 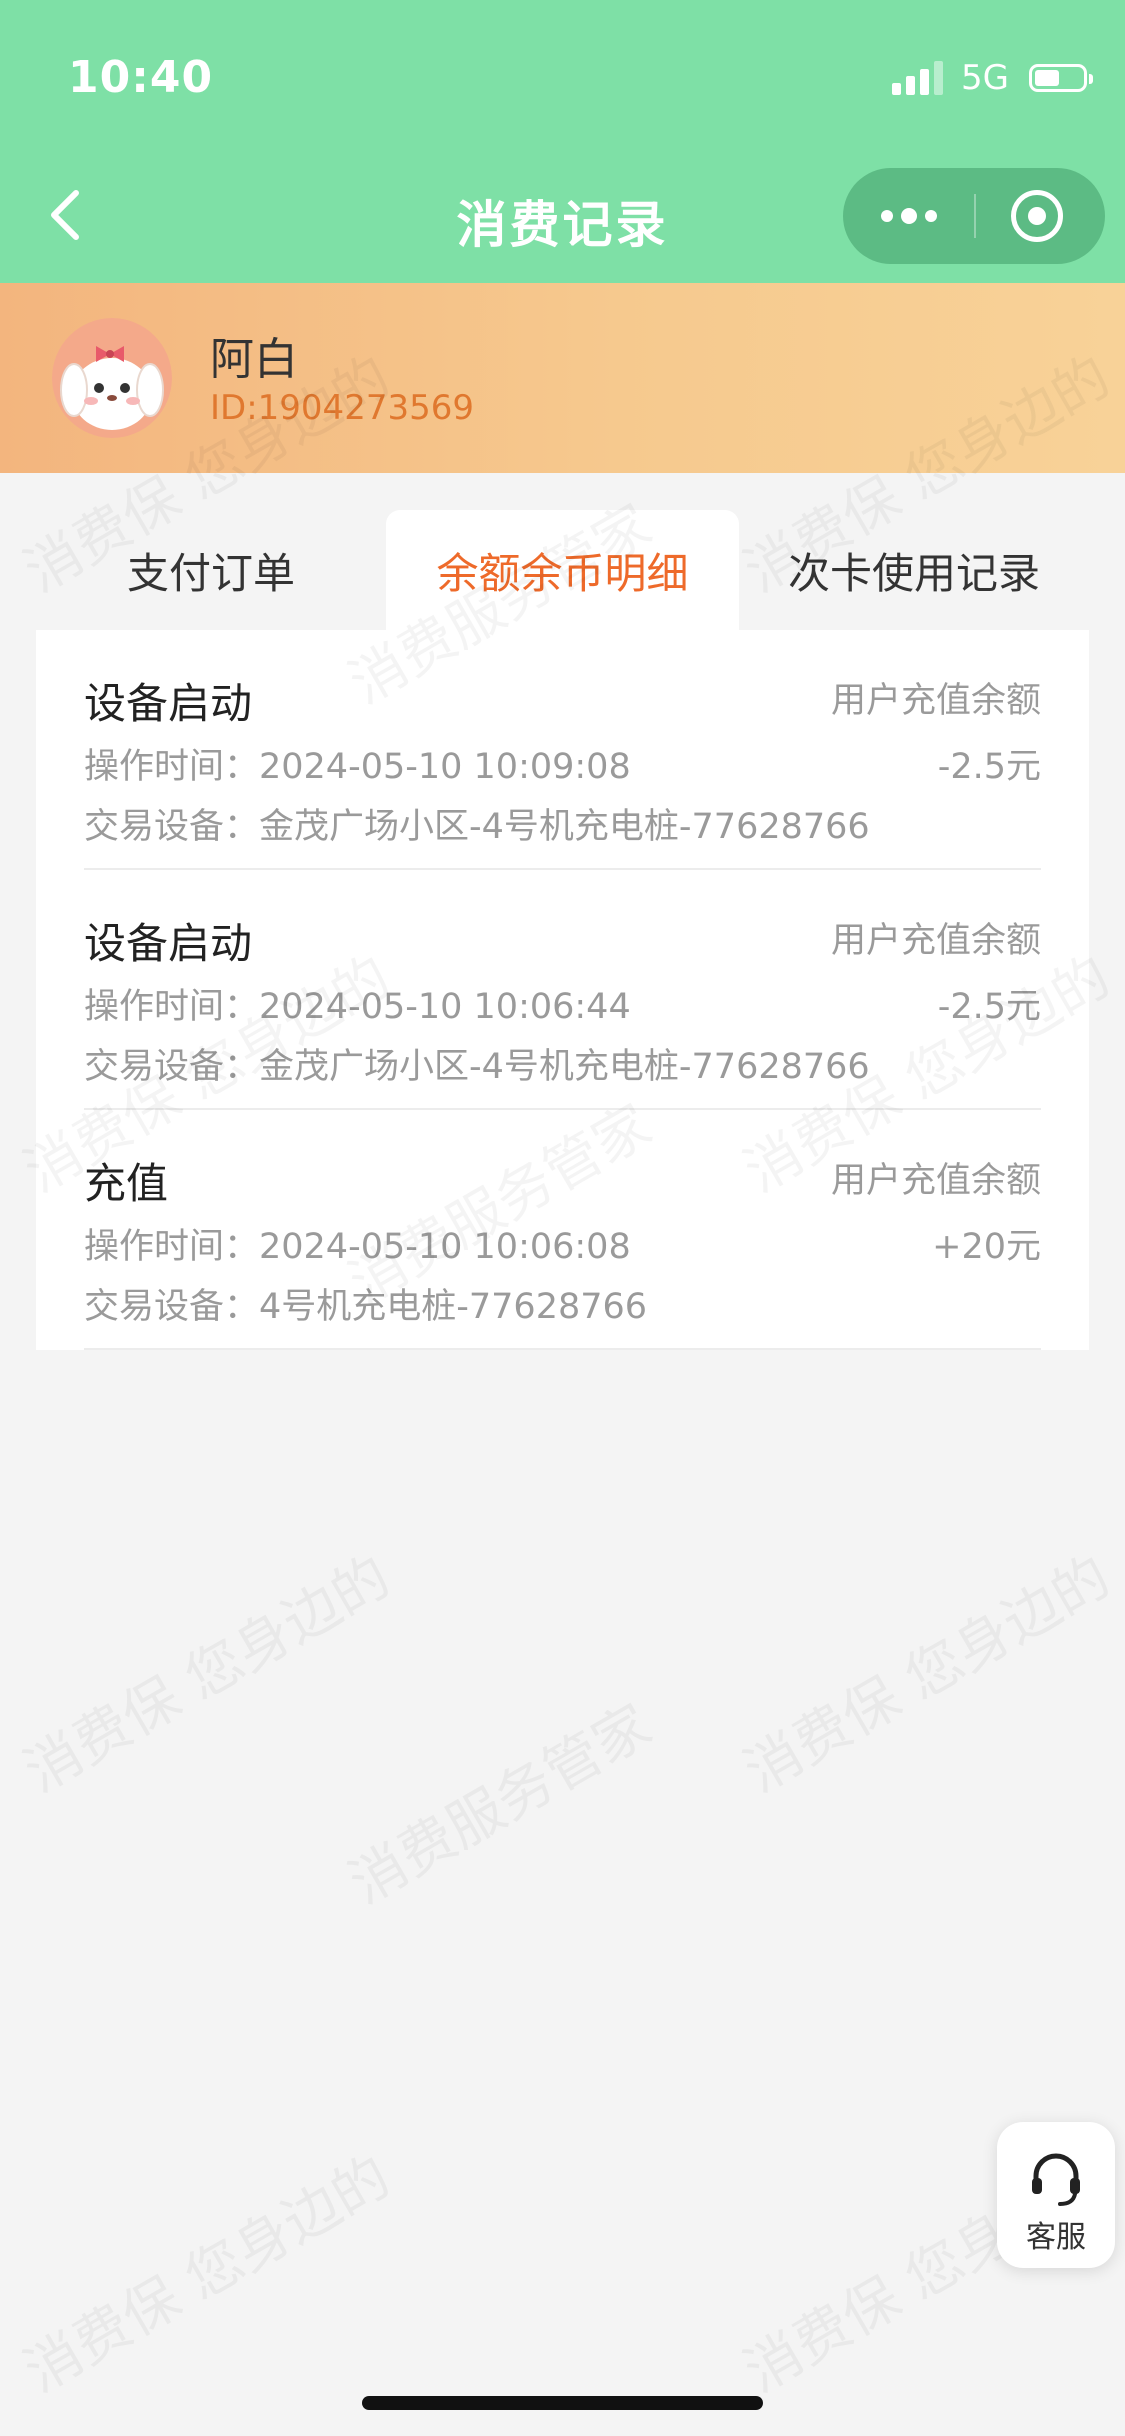 I want to click on user-id: ID:1904273569, so click(x=342, y=408).